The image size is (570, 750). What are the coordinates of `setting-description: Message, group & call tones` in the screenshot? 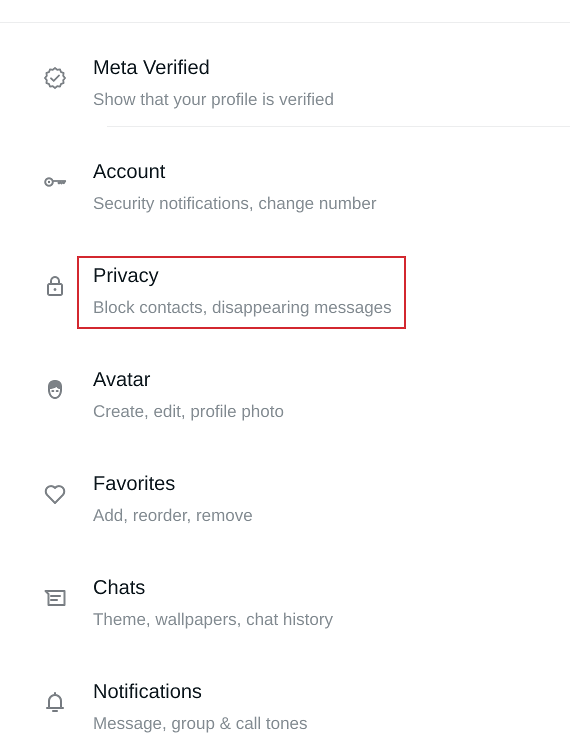 It's located at (200, 724).